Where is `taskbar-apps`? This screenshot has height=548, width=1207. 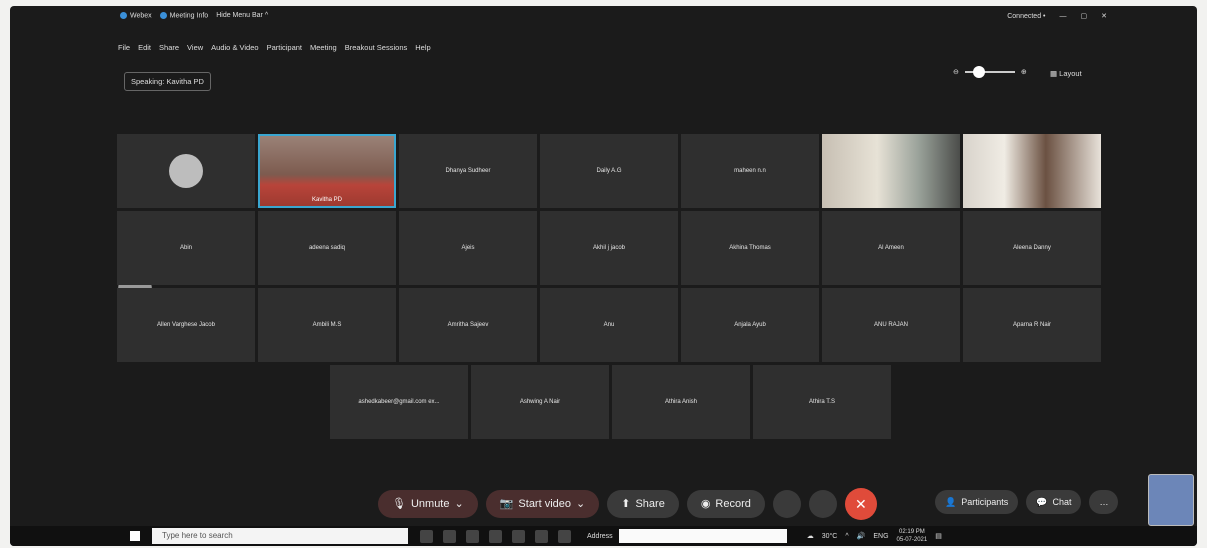
taskbar-apps is located at coordinates (495, 536).